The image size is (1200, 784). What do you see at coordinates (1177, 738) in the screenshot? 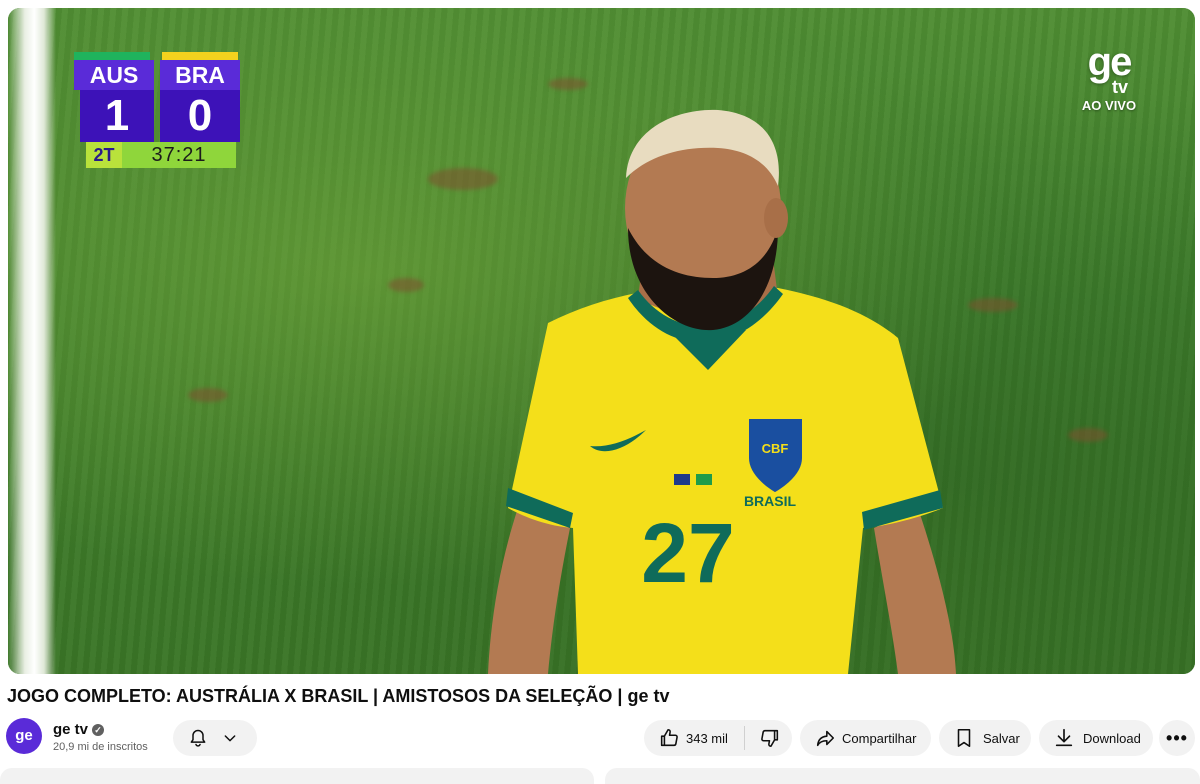
I see `more-icon: •••` at bounding box center [1177, 738].